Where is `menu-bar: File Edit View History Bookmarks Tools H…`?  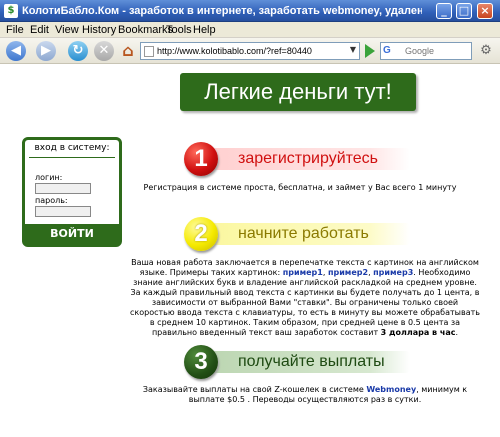 menu-bar: File Edit View History Bookmarks Tools H… is located at coordinates (250, 30).